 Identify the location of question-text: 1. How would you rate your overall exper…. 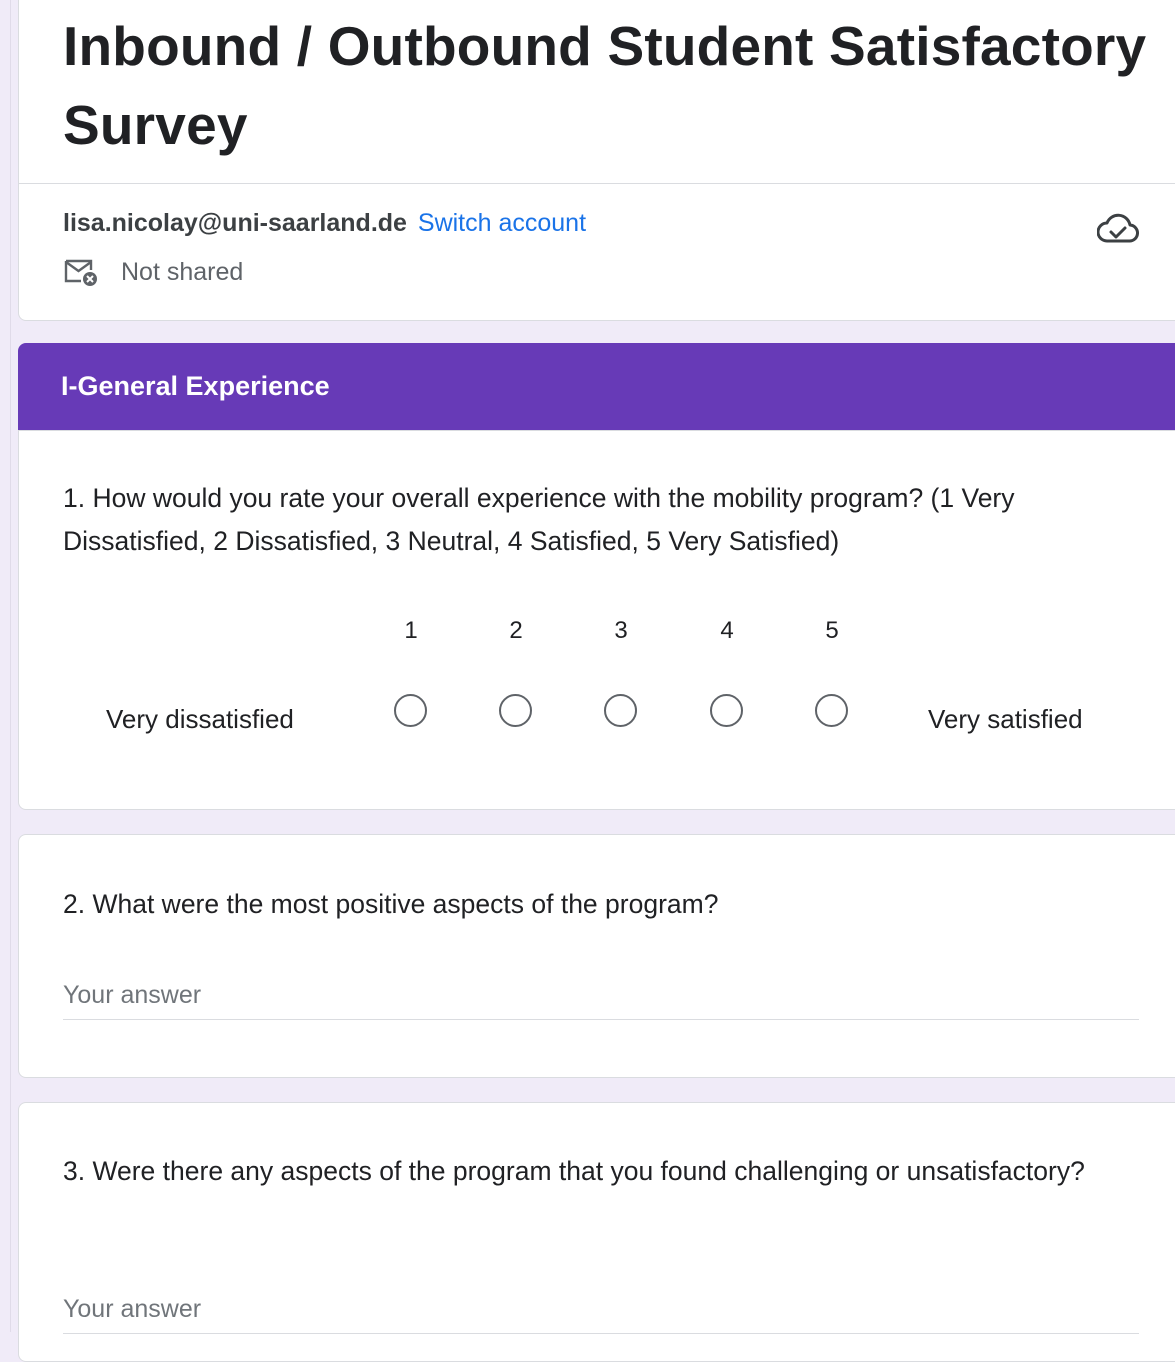
(539, 519).